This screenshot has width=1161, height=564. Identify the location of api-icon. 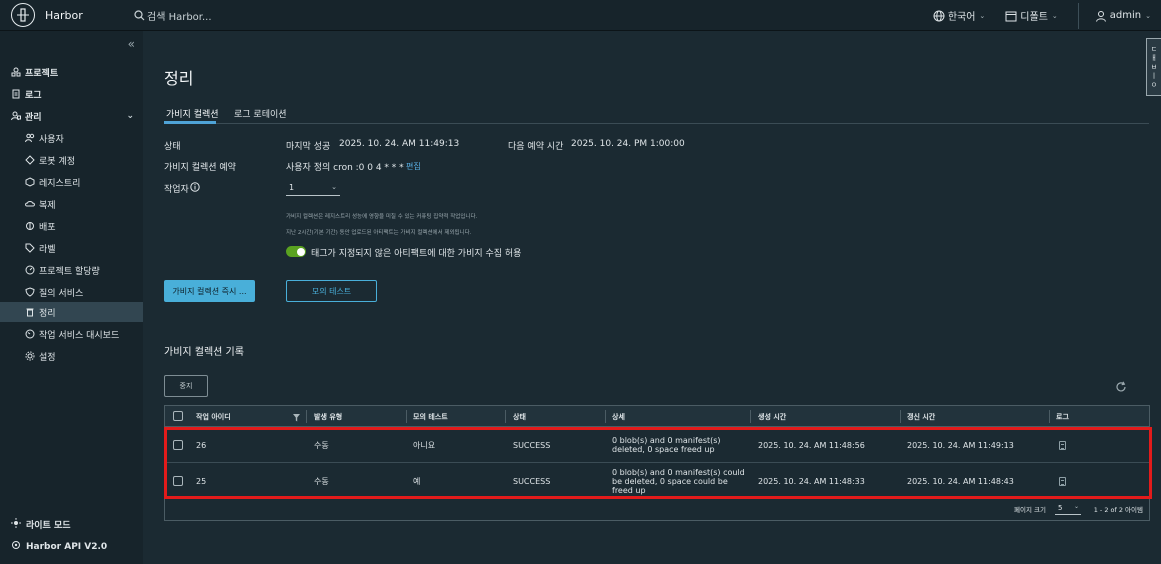
(16, 546).